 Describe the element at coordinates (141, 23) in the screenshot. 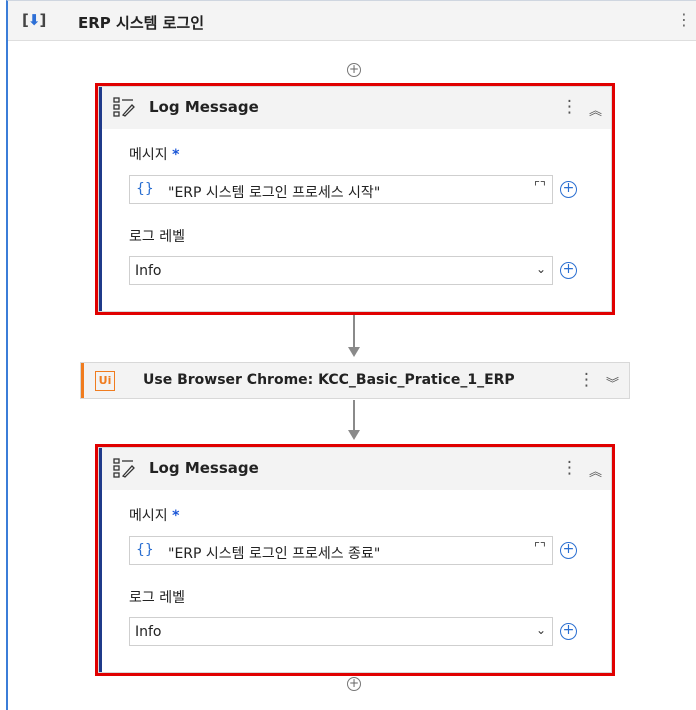

I see `sequence-title: ERP 시스템 로그인` at that location.